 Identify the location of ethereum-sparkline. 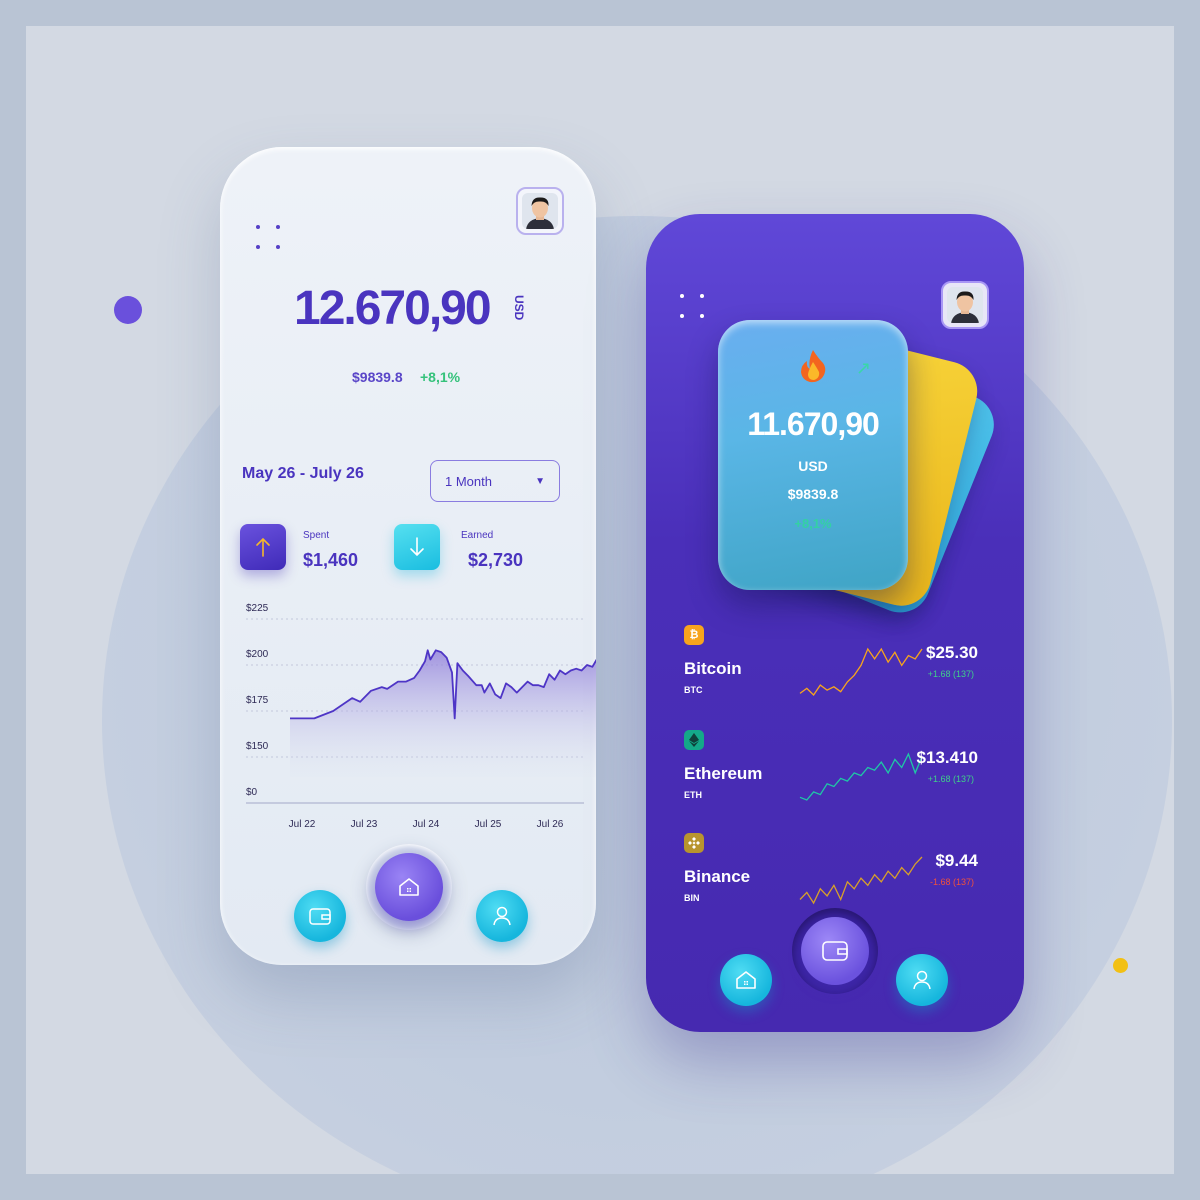
(861, 776).